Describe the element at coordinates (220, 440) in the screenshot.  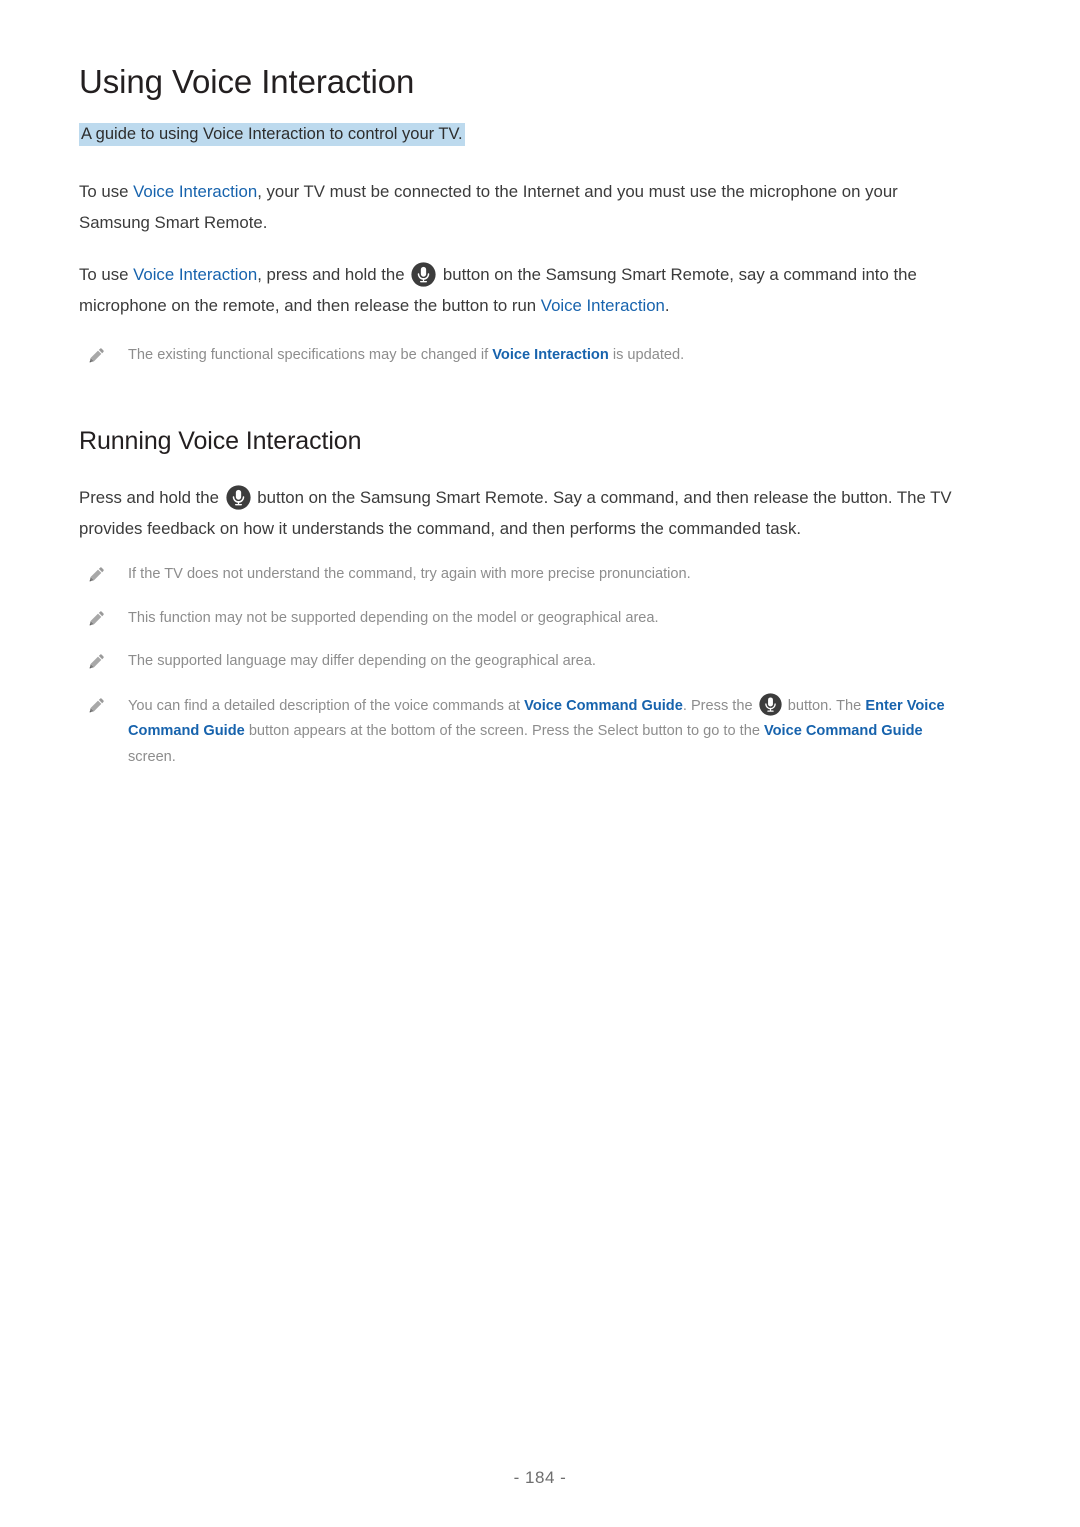
I see `section-title-running-voice-interaction: Running Voice Interaction` at that location.